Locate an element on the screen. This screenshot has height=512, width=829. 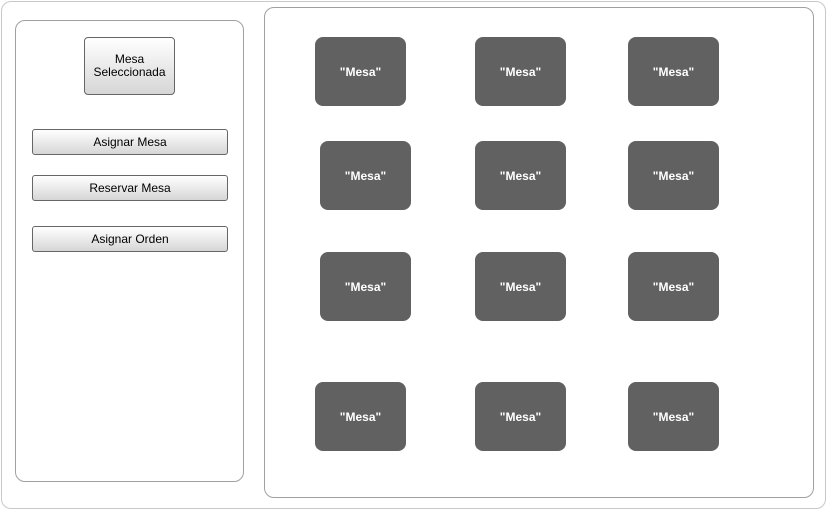
selected-table-display: Mesa Seleccionada is located at coordinates (129, 66).